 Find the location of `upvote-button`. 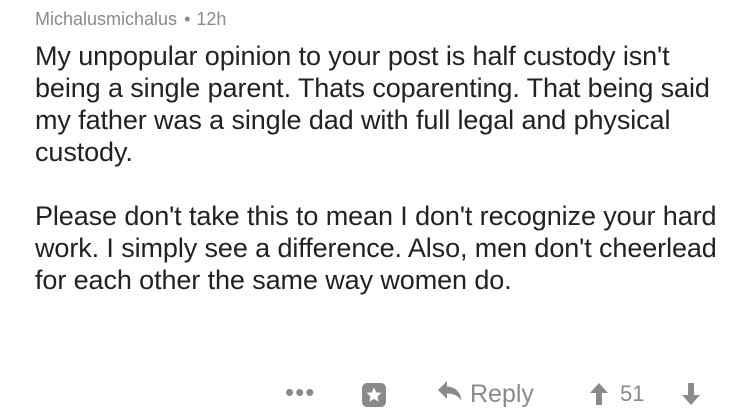

upvote-button is located at coordinates (599, 397).